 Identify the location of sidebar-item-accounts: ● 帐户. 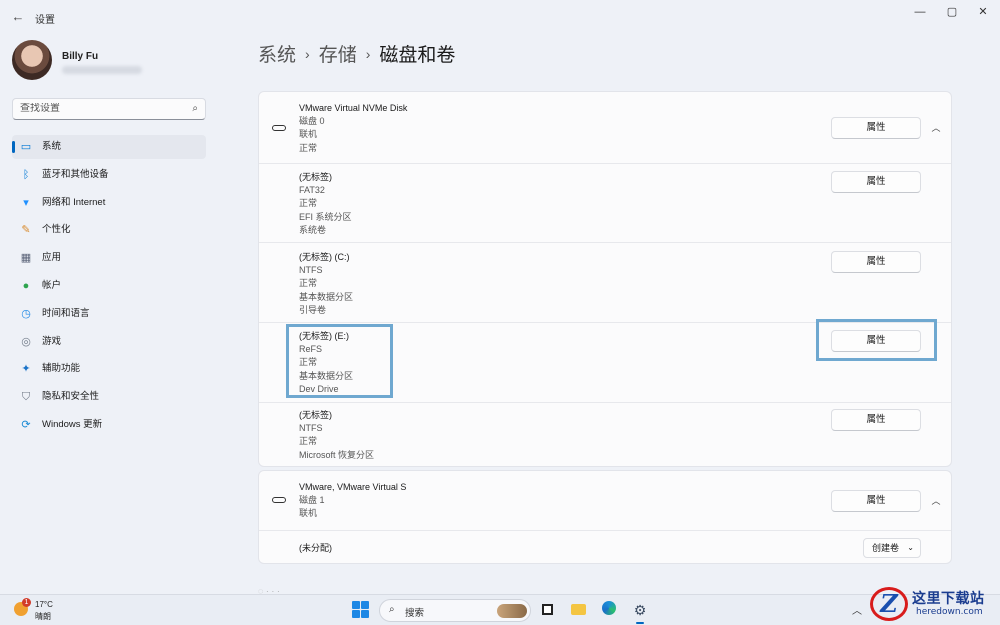
(109, 286).